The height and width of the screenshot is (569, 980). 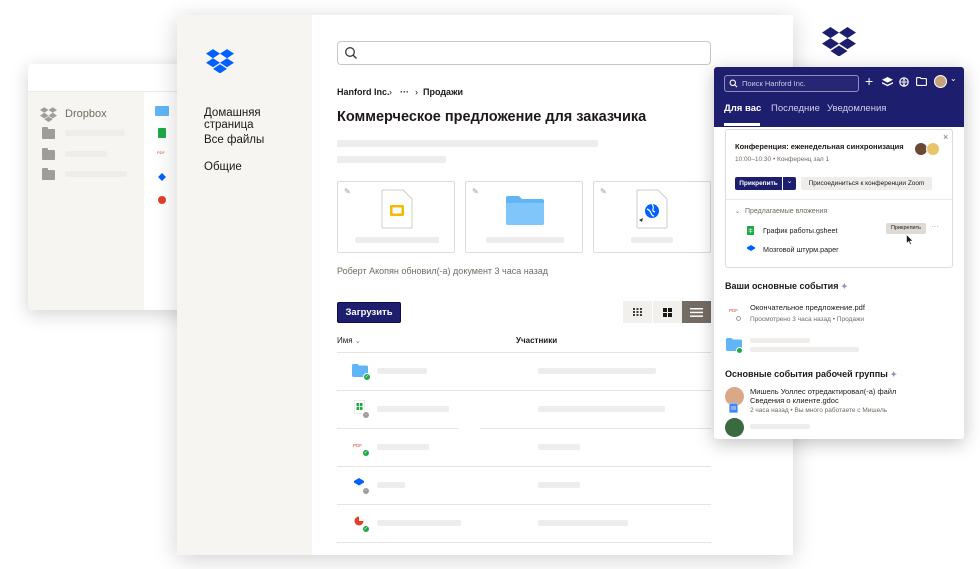 I want to click on nav-shared: Общие, so click(x=223, y=167).